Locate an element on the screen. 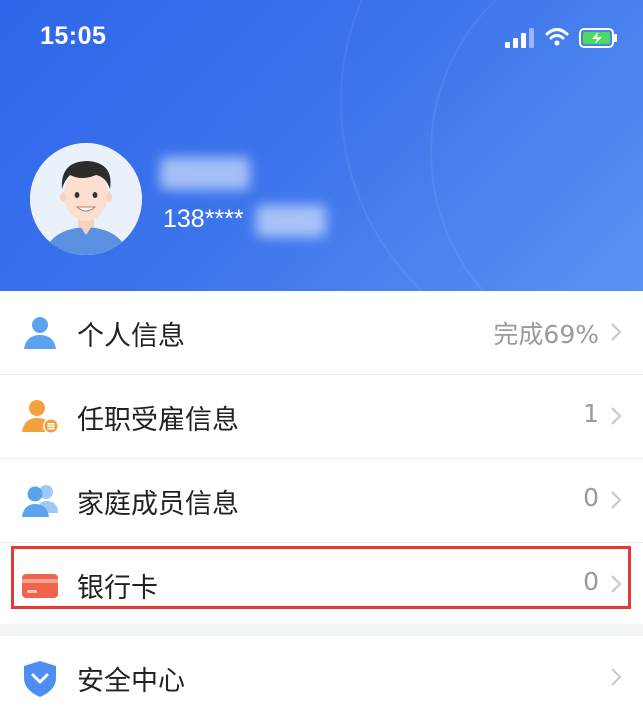 This screenshot has width=643, height=723. bank-card-icon is located at coordinates (40, 585).